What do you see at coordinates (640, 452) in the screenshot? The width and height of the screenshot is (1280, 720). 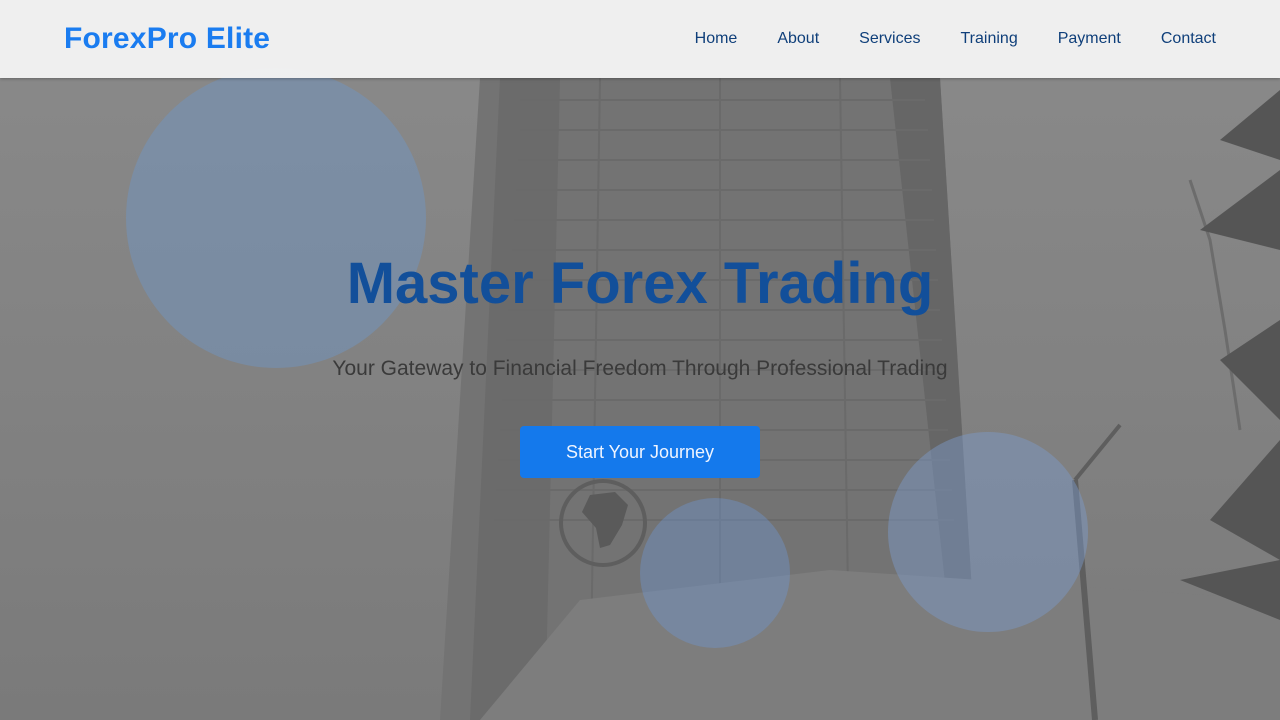 I see `start-journey-button: Start Your Journey` at bounding box center [640, 452].